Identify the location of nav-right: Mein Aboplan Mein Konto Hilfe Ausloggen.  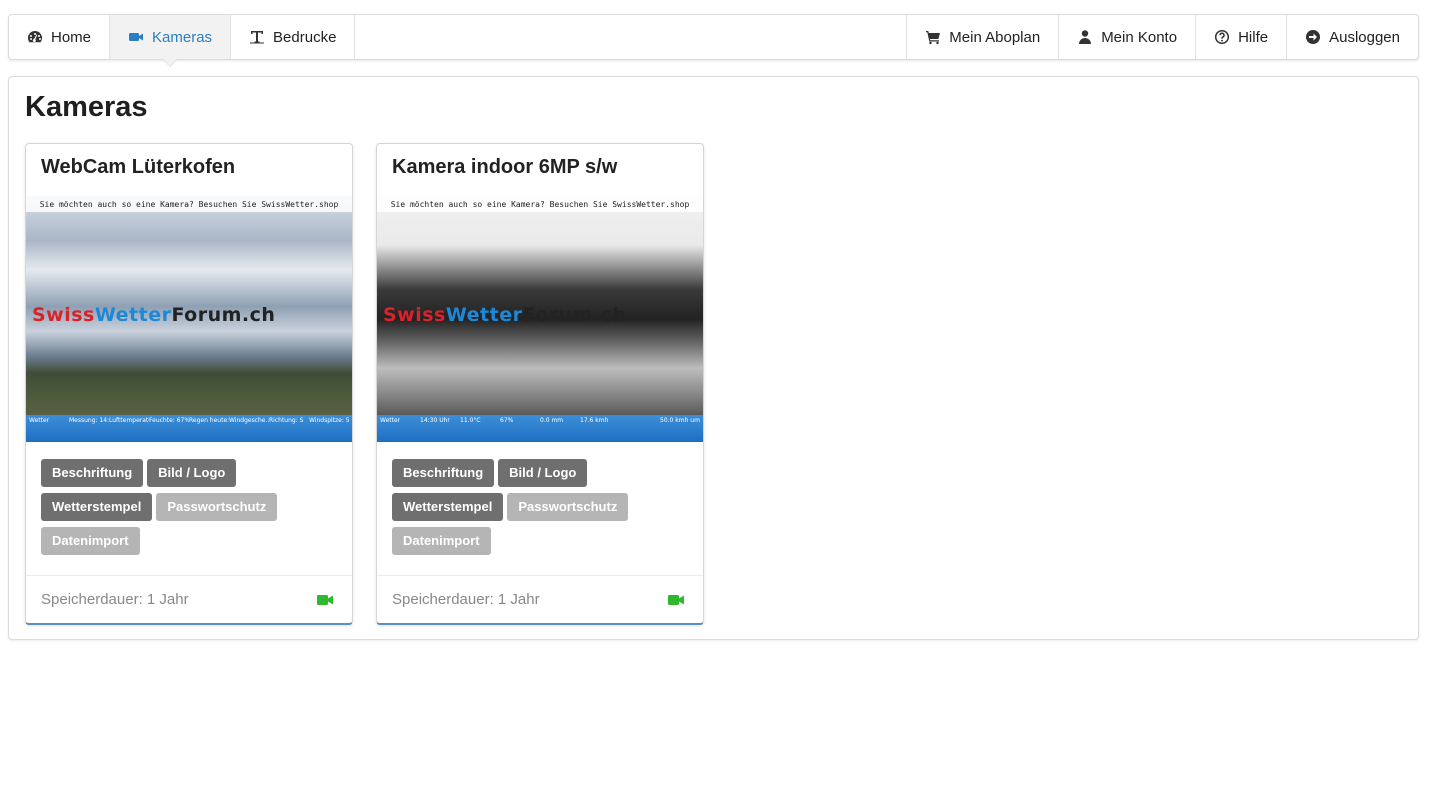
(1162, 37).